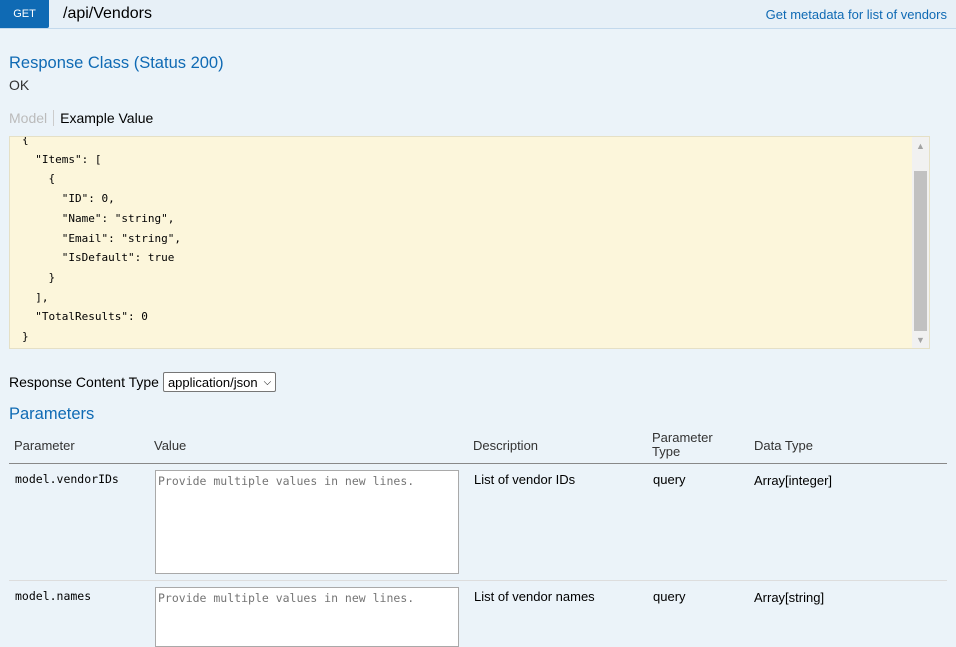  I want to click on response-content-type-select: application/json ⌵, so click(219, 382).